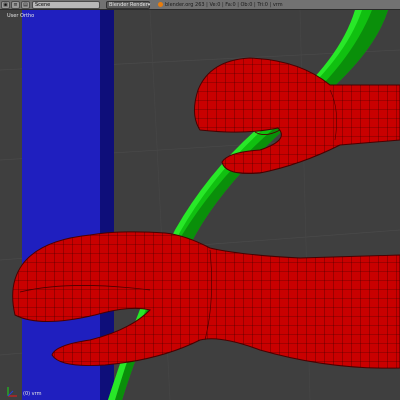 Image resolution: width=400 pixels, height=400 pixels. I want to click on view3d-icon: ▣, so click(5, 4).